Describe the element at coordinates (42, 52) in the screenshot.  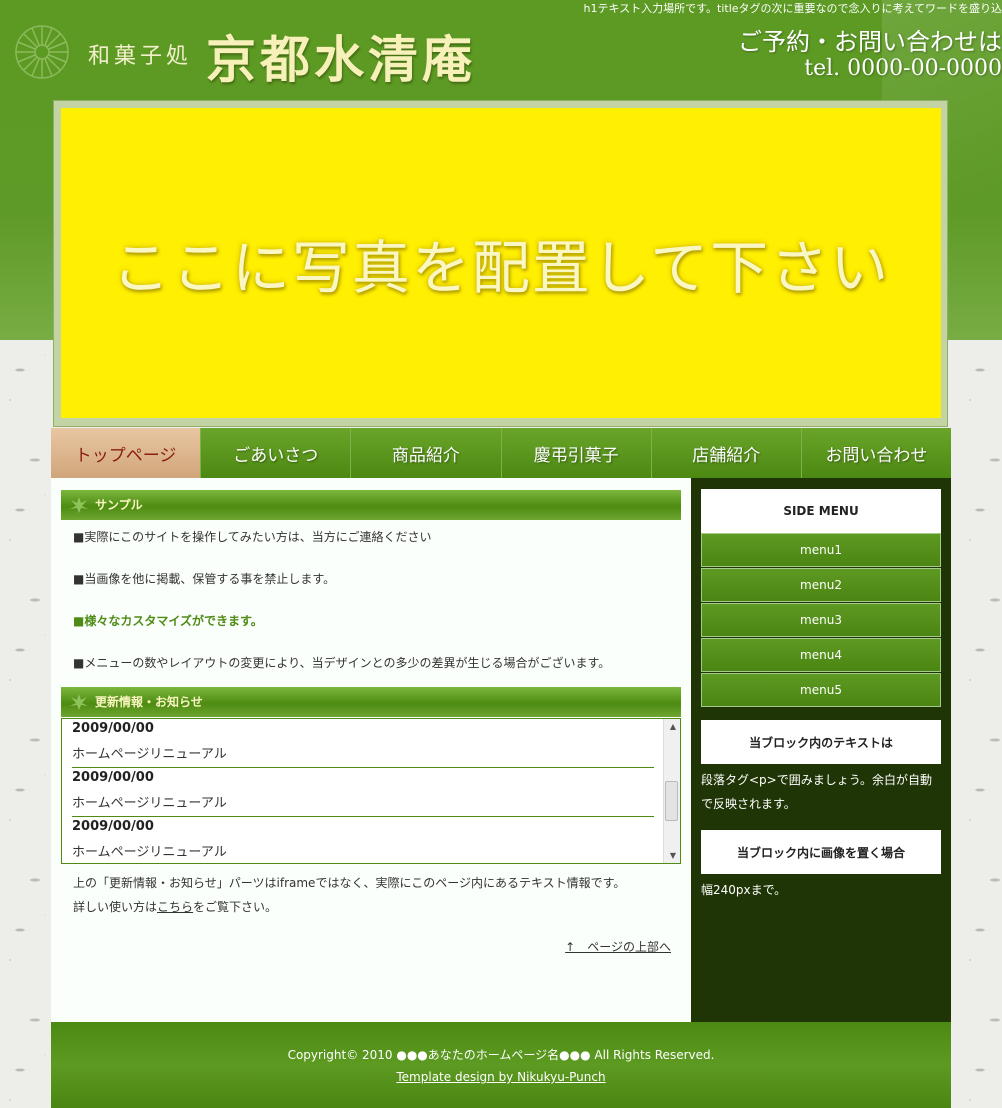
I see `chrysanthemum-logo-icon` at that location.